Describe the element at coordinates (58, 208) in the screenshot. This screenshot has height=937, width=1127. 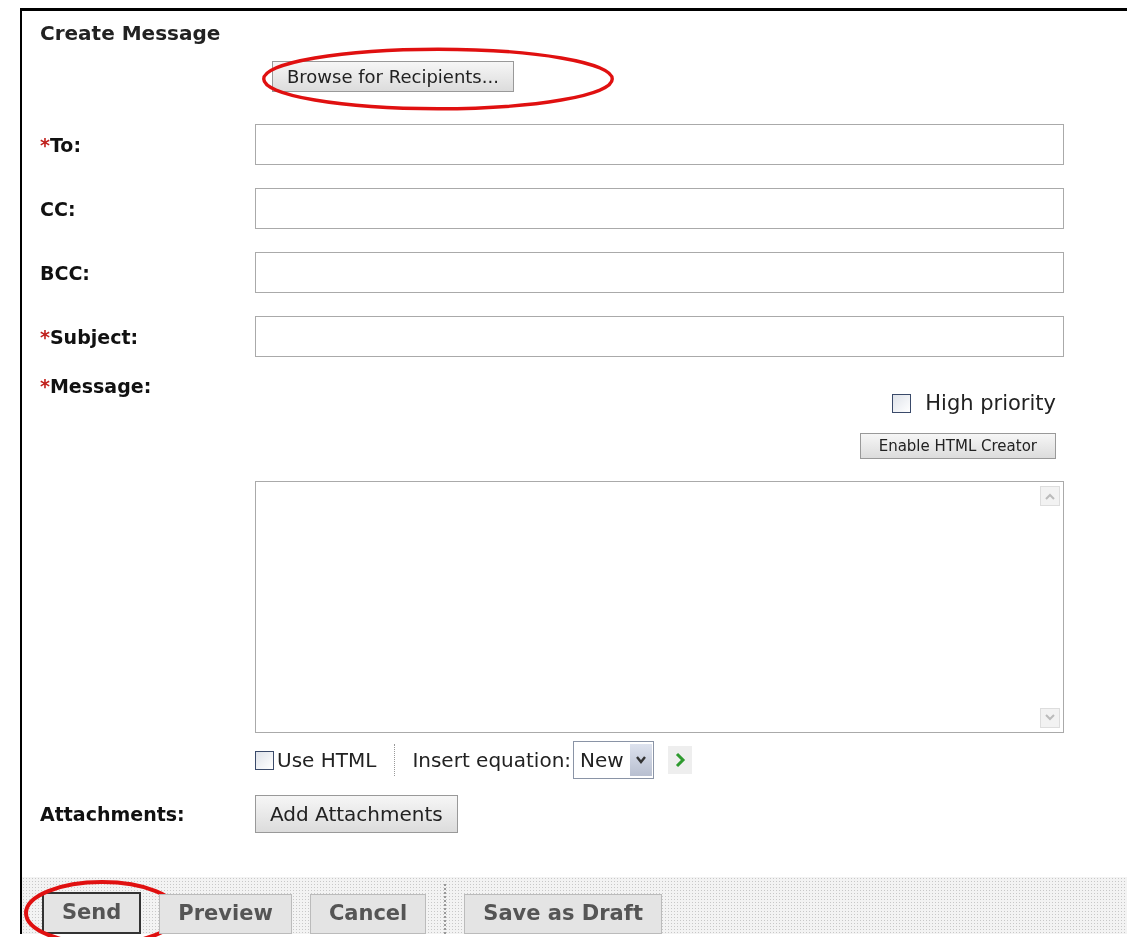
I see `field-label: CC:` at that location.